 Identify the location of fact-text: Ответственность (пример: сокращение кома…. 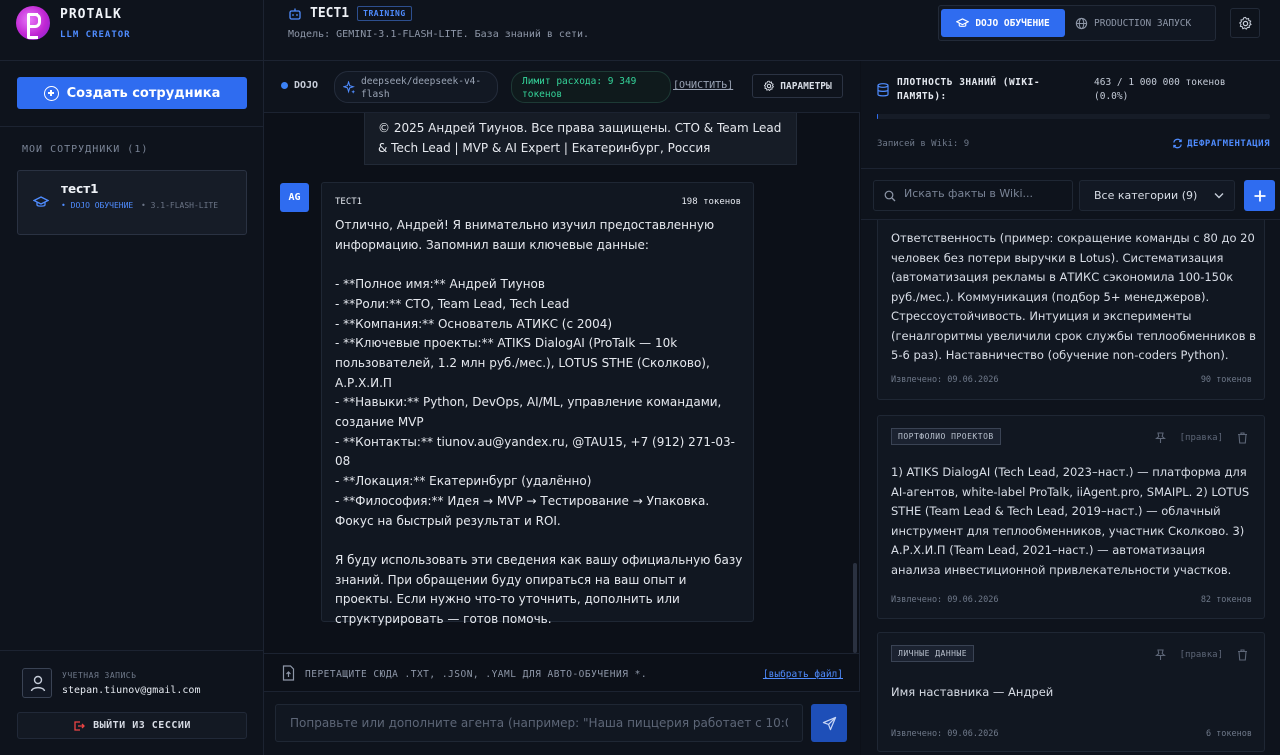
(1073, 296).